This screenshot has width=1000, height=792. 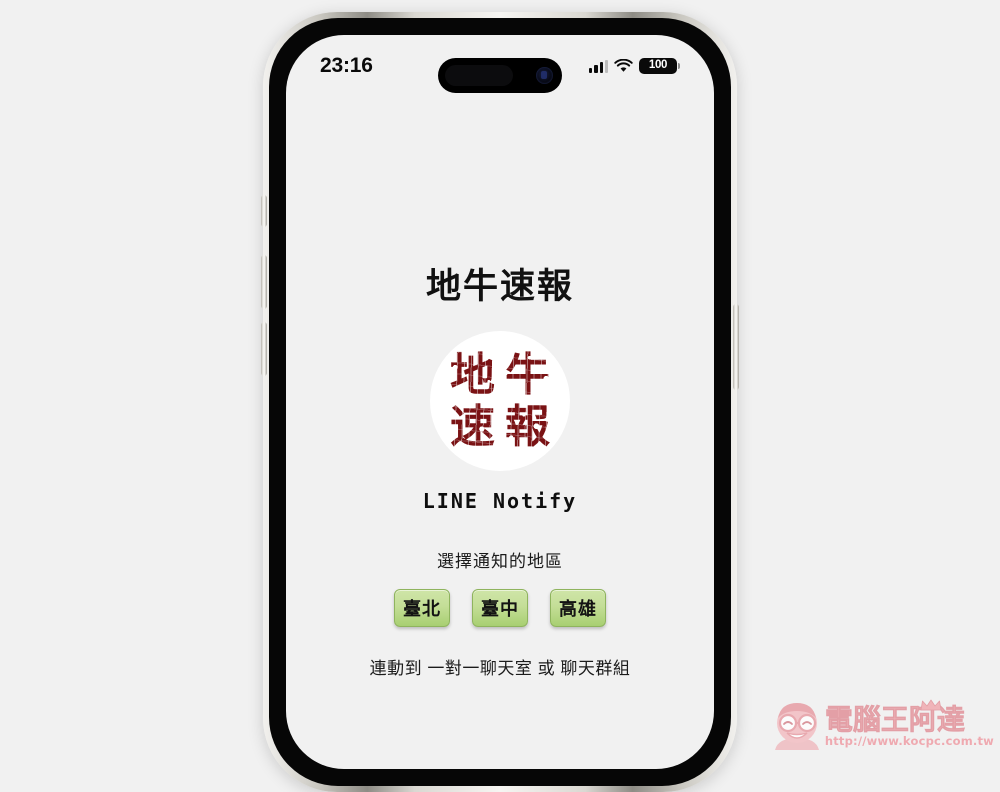 I want to click on power-button, so click(x=736, y=347).